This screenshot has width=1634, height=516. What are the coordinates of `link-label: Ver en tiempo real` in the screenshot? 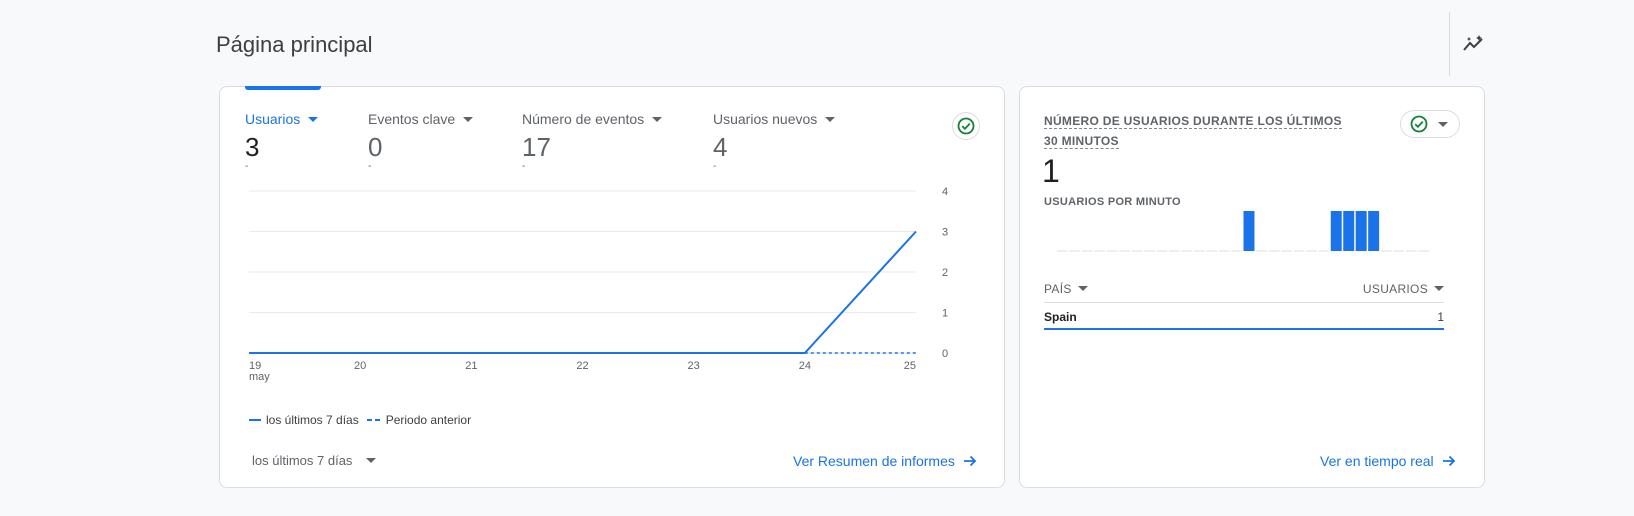 It's located at (1377, 461).